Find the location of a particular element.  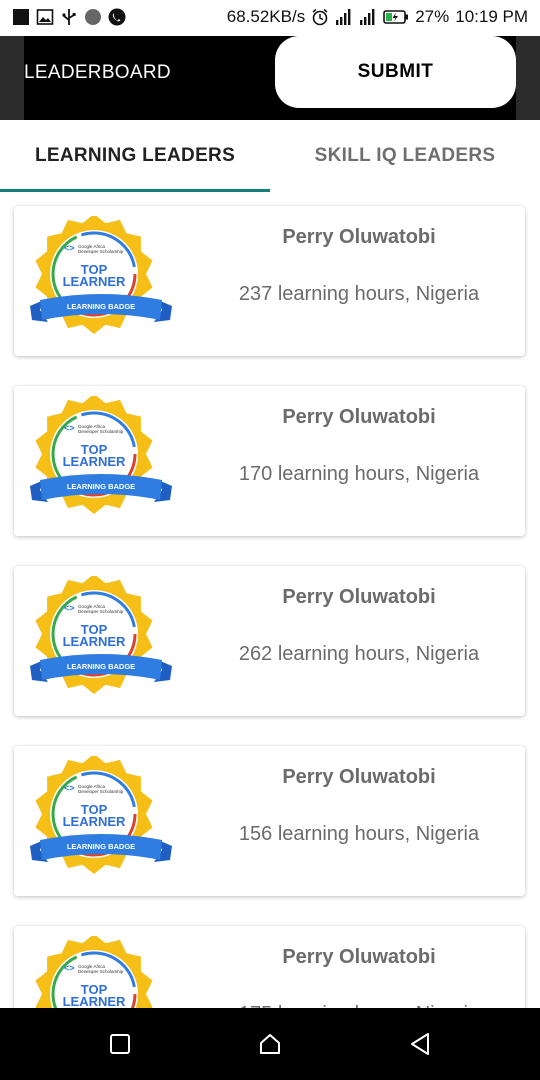

notification-icons is located at coordinates (69, 17).